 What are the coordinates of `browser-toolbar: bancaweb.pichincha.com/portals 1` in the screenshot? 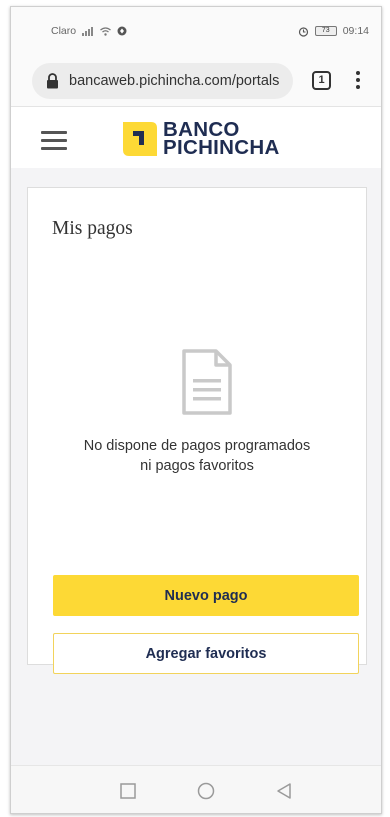 It's located at (196, 80).